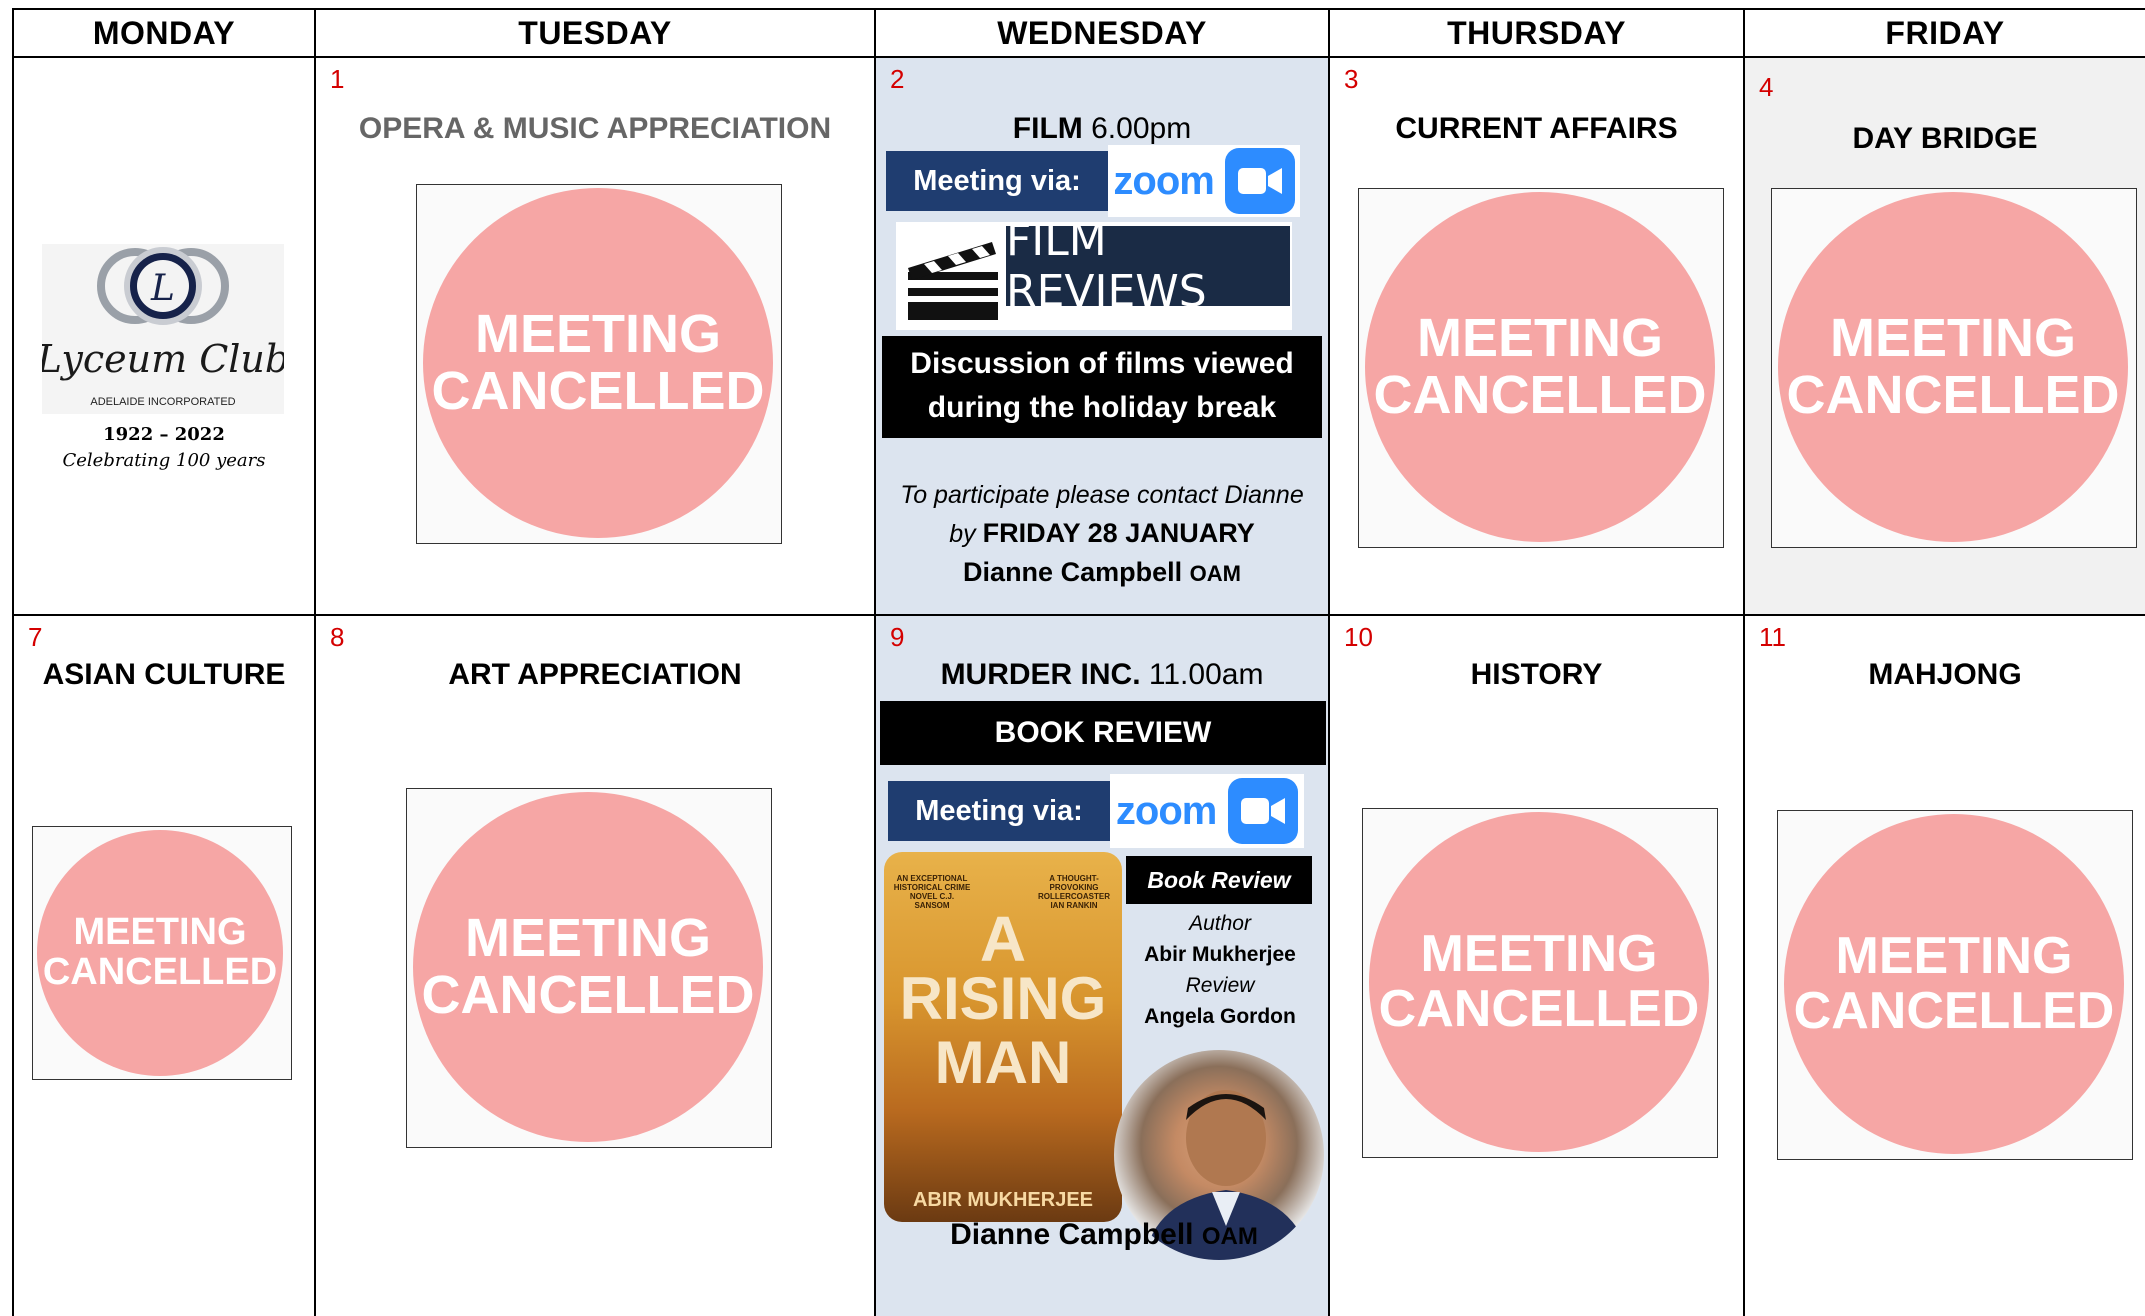 This screenshot has width=2145, height=1316. Describe the element at coordinates (162, 402) in the screenshot. I see `svg-text: ADELAIDE INCORPORATED` at that location.